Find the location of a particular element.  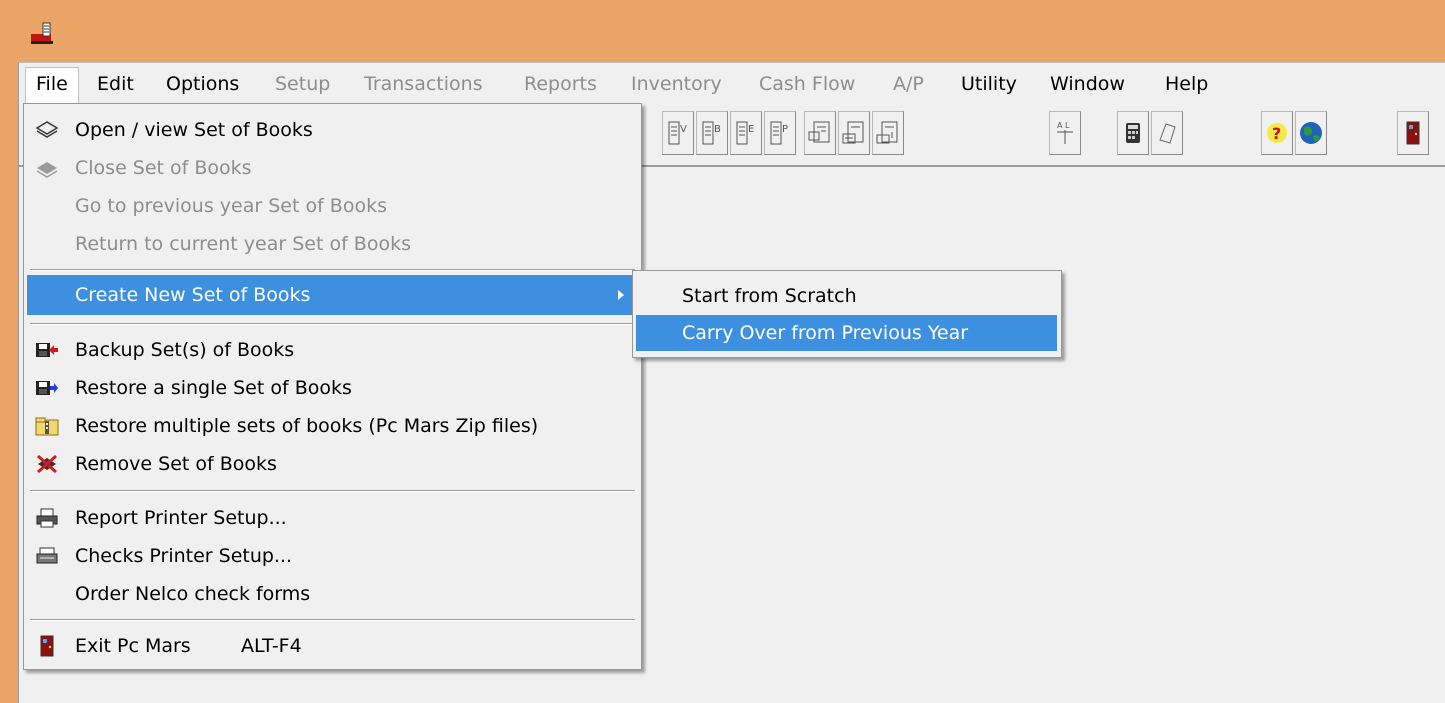

submenu-arrow-icon is located at coordinates (621, 295).